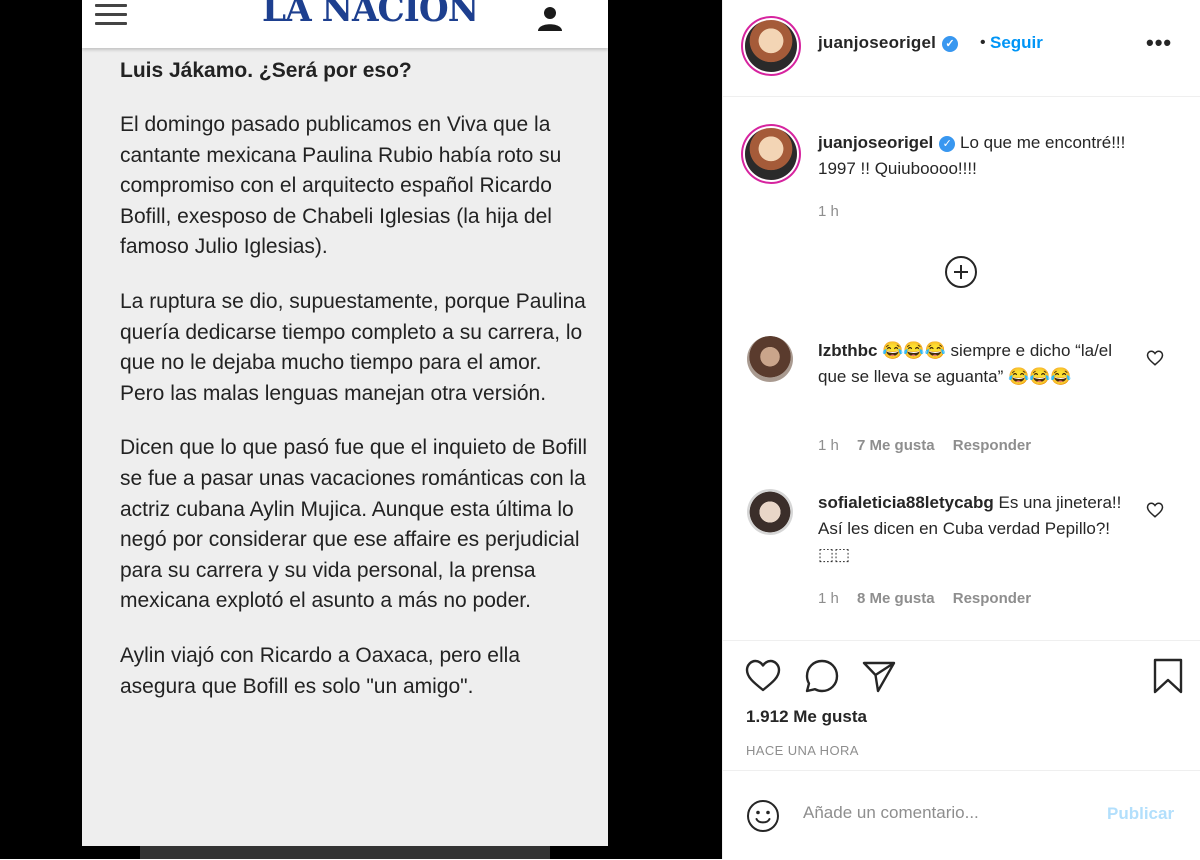  Describe the element at coordinates (1159, 43) in the screenshot. I see `more-options-icon: •••` at that location.